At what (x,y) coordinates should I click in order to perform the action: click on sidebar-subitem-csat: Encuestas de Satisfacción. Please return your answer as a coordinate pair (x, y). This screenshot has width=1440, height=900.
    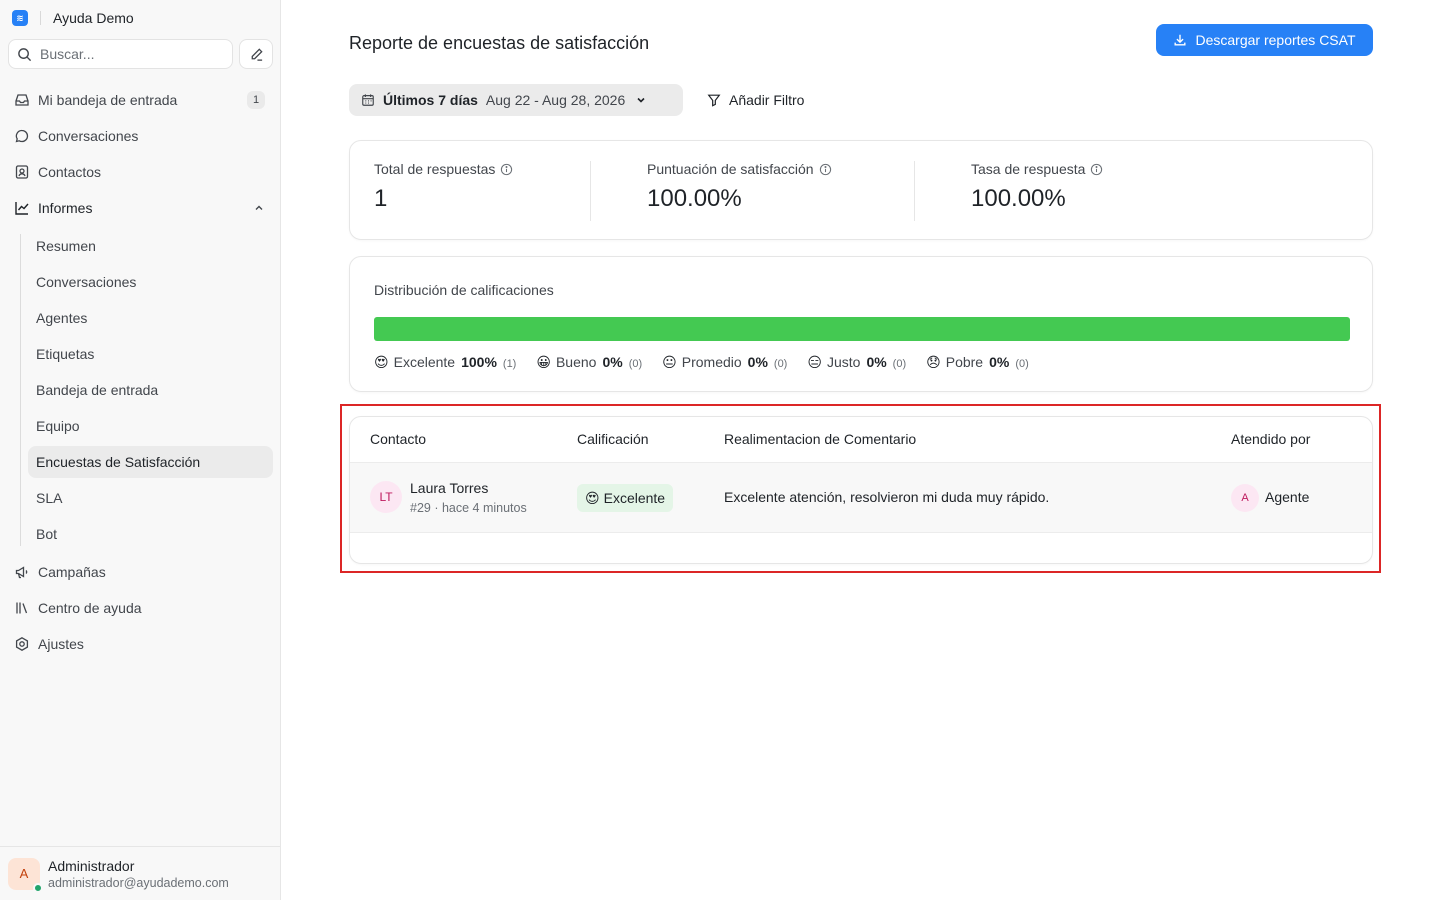
    Looking at the image, I should click on (150, 462).